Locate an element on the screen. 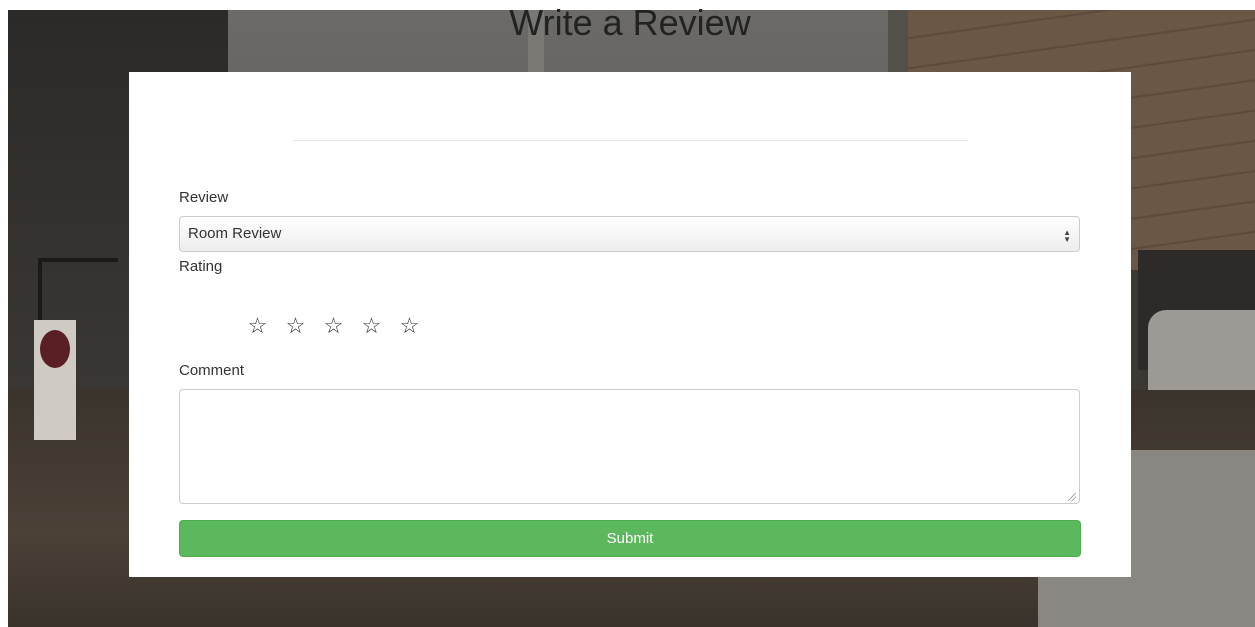 Image resolution: width=1255 pixels, height=627 pixels. review-type-select: Room Review ▲ ▼ is located at coordinates (629, 234).